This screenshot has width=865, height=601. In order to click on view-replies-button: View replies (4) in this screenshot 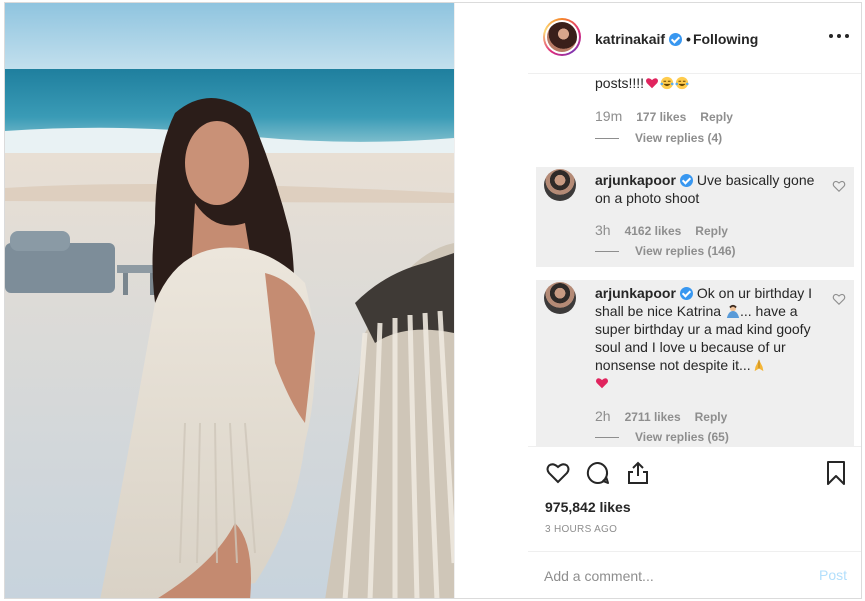, I will do `click(658, 138)`.